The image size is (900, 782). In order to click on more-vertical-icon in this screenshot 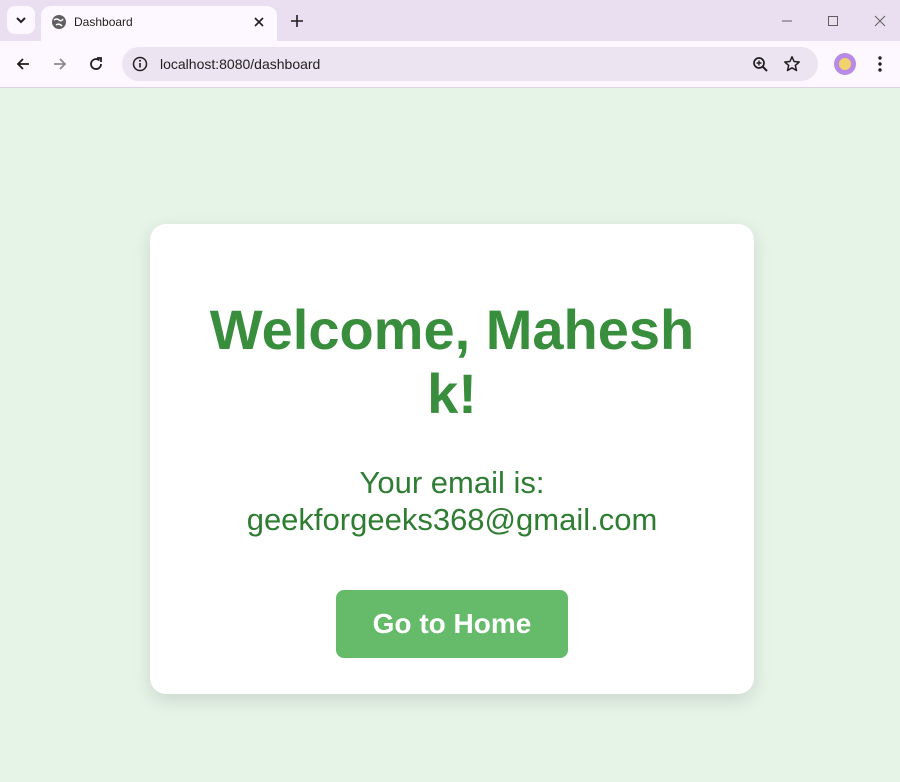, I will do `click(880, 64)`.